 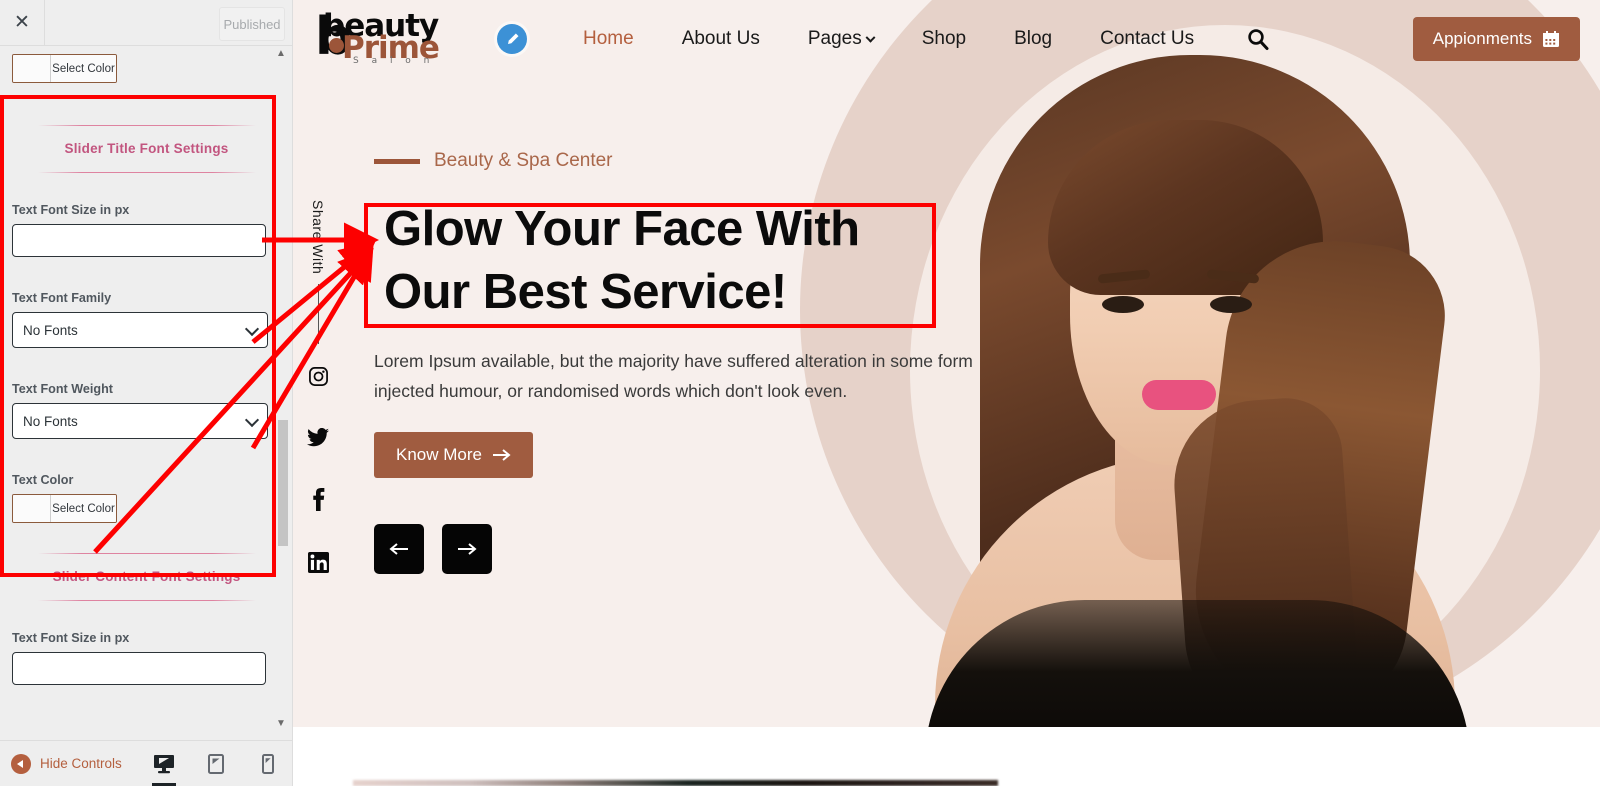 I want to click on facebook-icon, so click(x=318, y=502).